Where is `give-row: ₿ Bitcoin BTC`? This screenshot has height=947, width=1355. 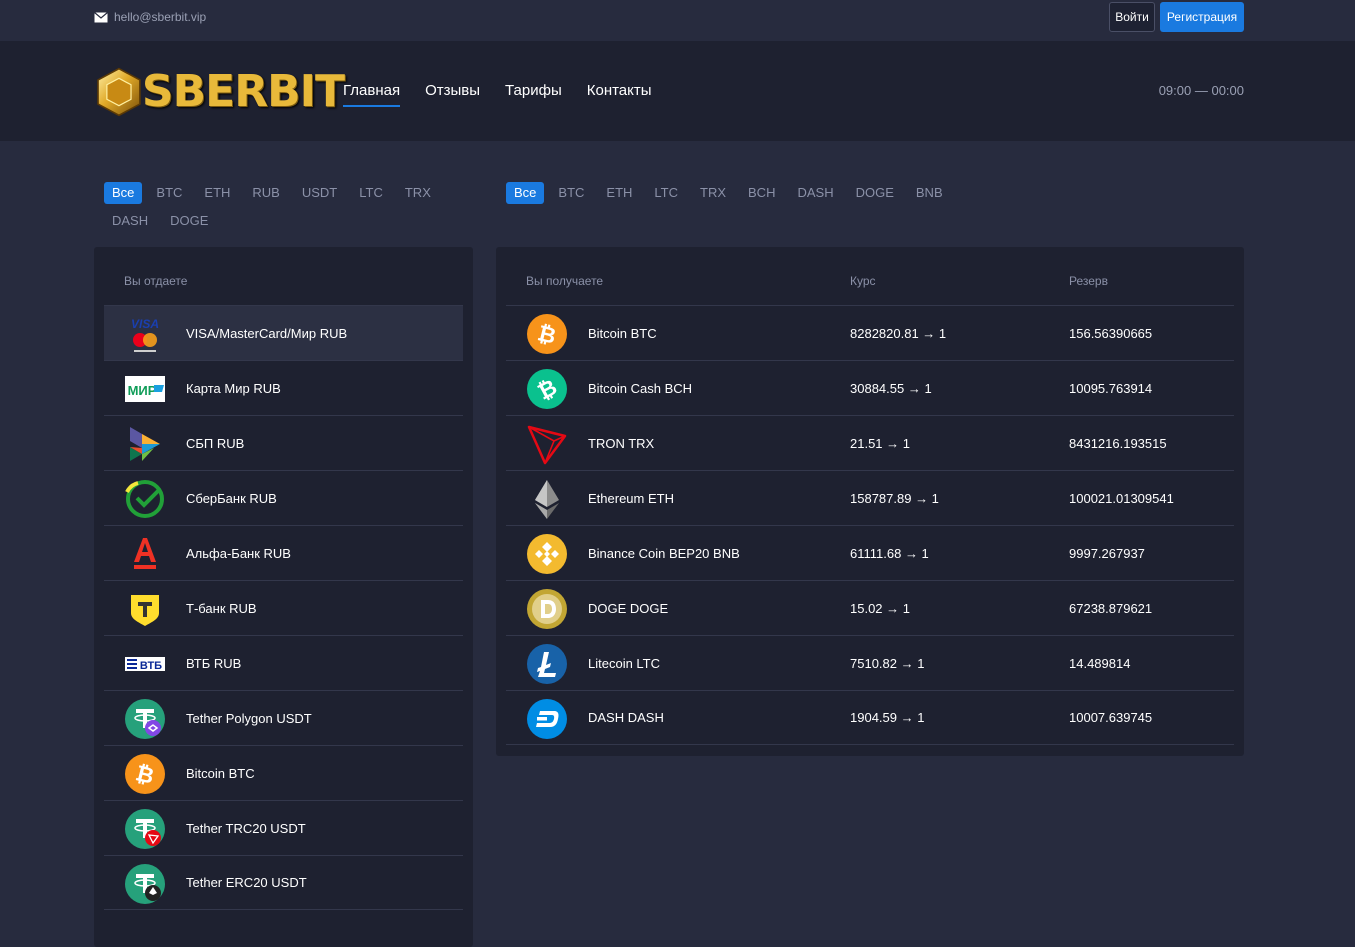 give-row: ₿ Bitcoin BTC is located at coordinates (283, 772).